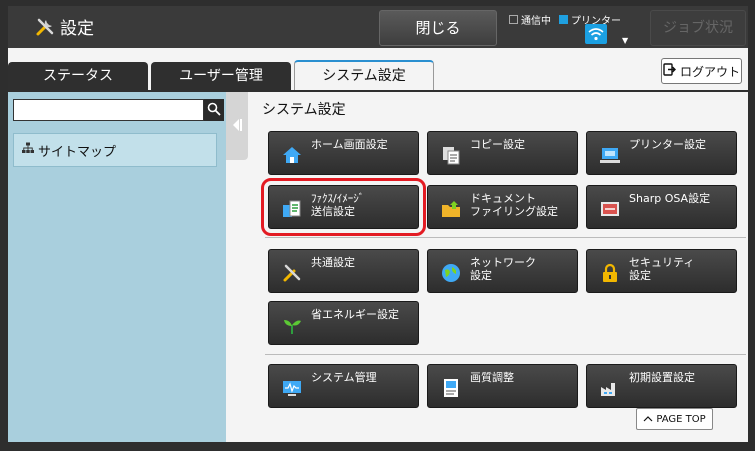 This screenshot has height=451, width=755. What do you see at coordinates (451, 388) in the screenshot?
I see `image-quality-icon` at bounding box center [451, 388].